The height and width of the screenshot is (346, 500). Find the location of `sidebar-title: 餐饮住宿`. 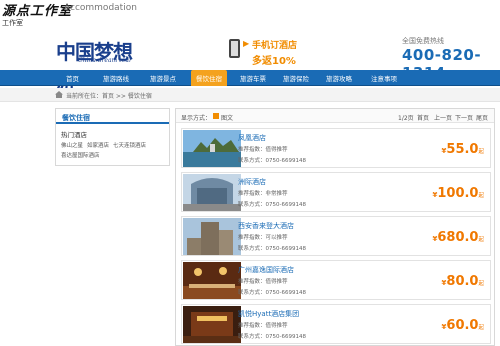

sidebar-title: 餐饮住宿 is located at coordinates (112, 116).